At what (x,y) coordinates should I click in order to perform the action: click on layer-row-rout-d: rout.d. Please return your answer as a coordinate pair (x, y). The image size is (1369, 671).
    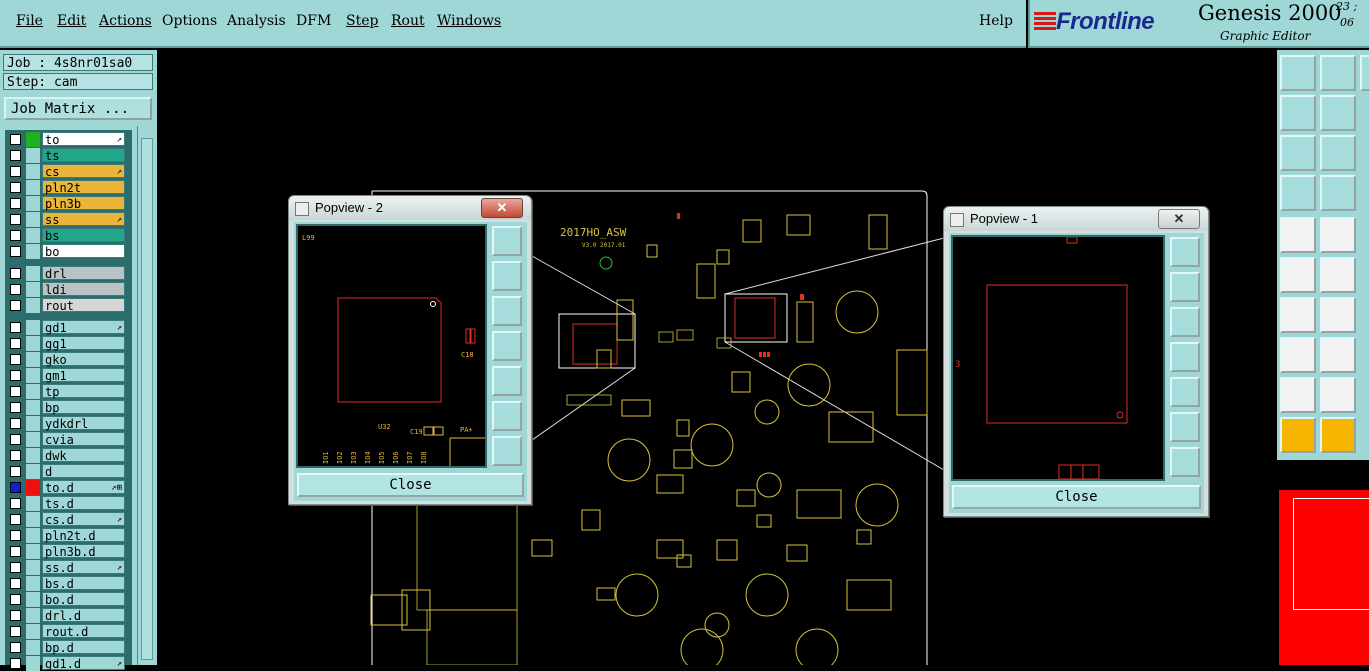
    Looking at the image, I should click on (68, 631).